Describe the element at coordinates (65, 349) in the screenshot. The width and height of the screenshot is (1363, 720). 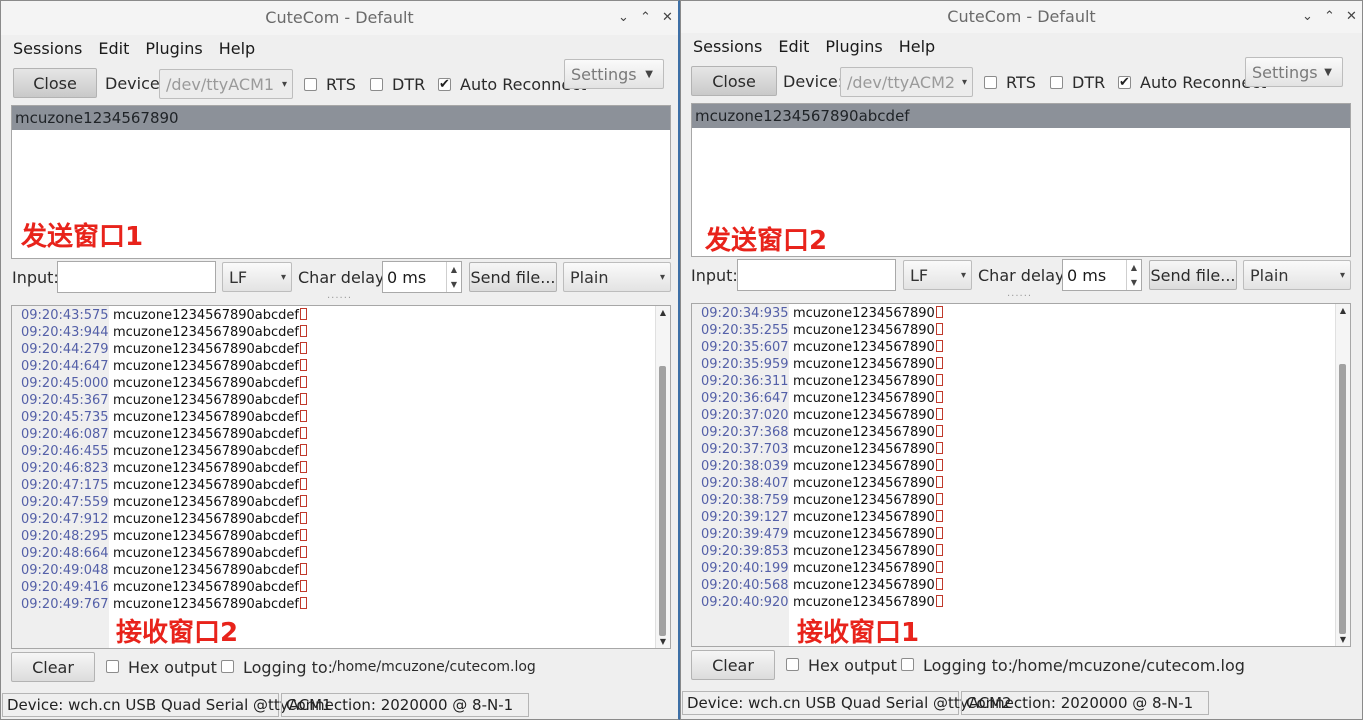
I see `line-timestamp: 09:20:44:279` at that location.